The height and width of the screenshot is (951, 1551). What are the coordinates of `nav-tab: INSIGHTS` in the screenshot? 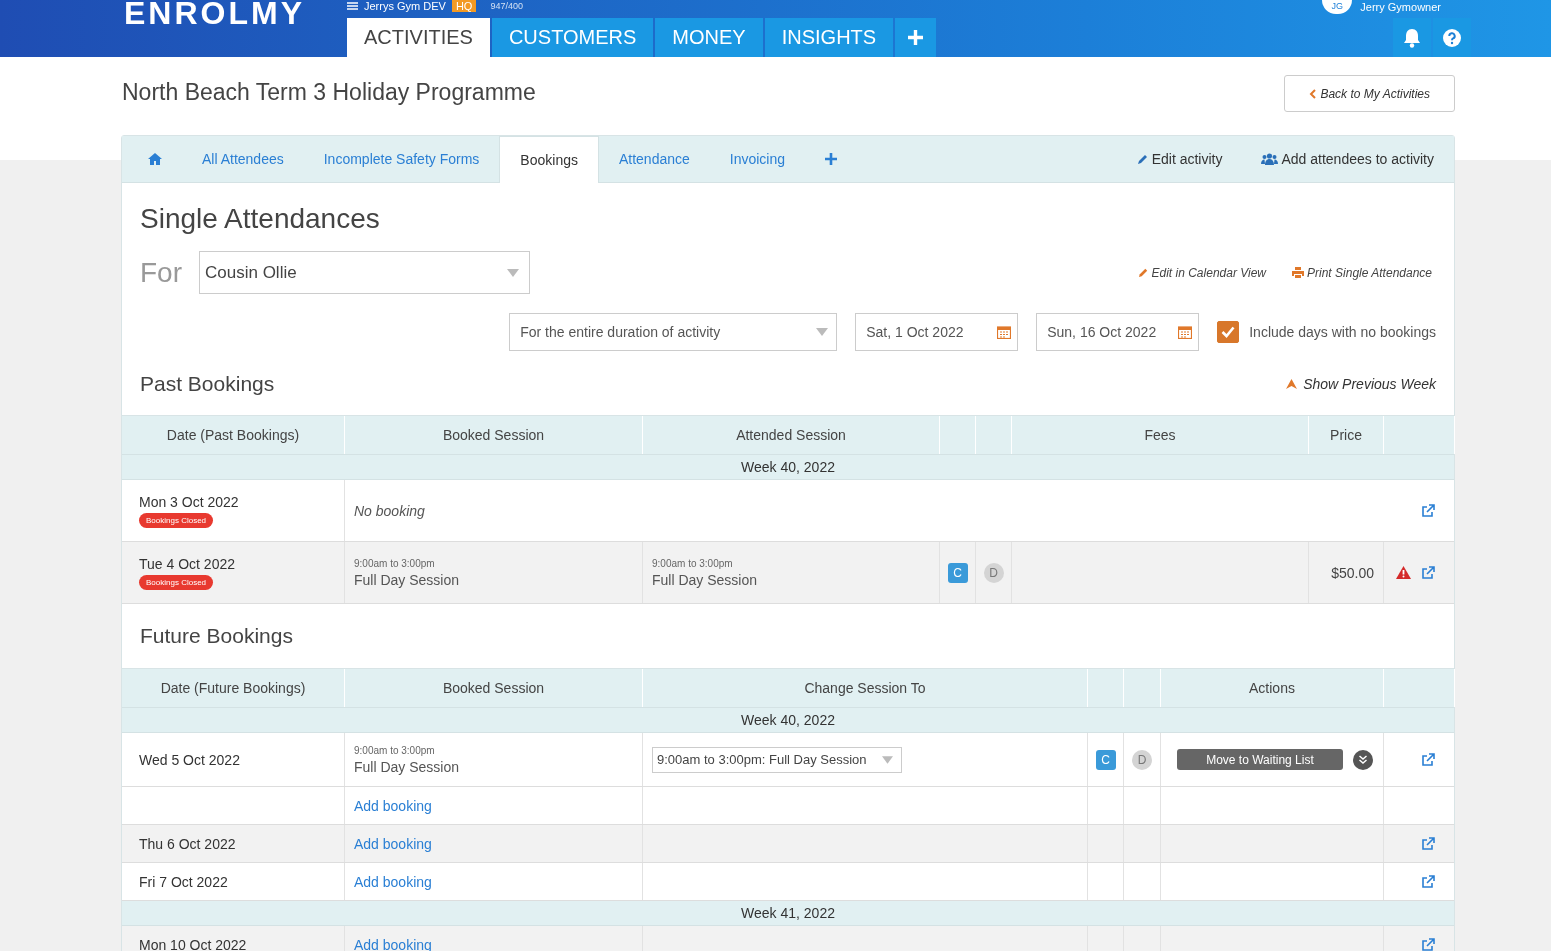 It's located at (829, 37).